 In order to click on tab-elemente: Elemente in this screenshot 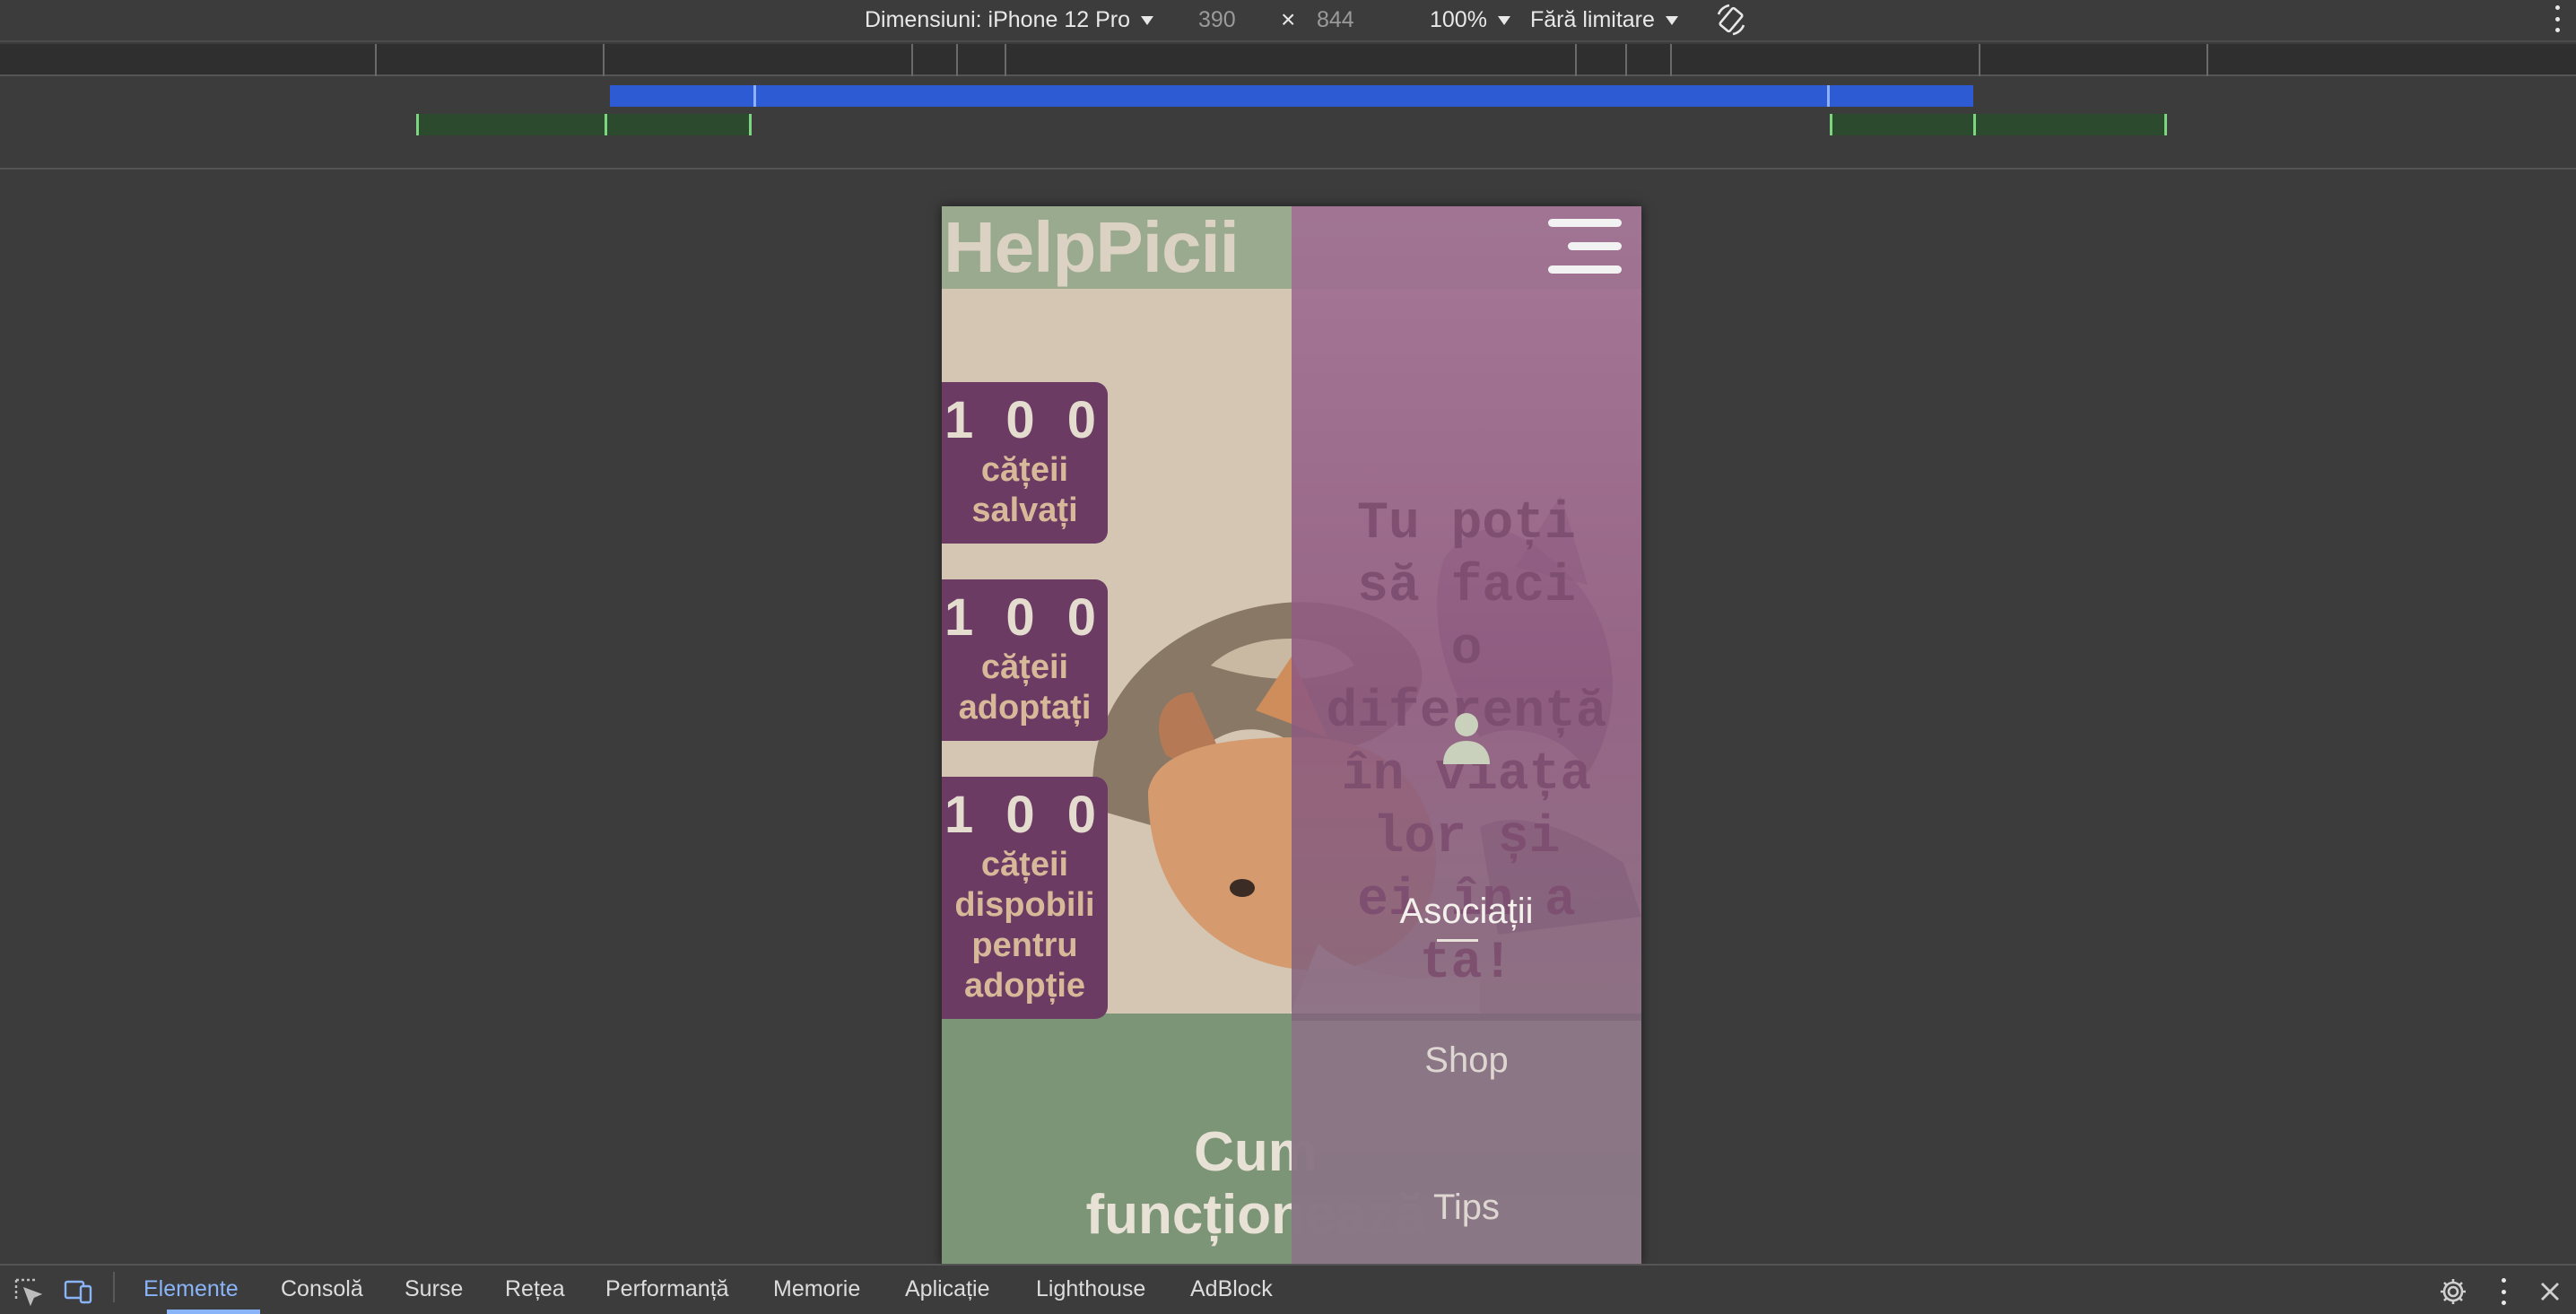, I will do `click(191, 1289)`.